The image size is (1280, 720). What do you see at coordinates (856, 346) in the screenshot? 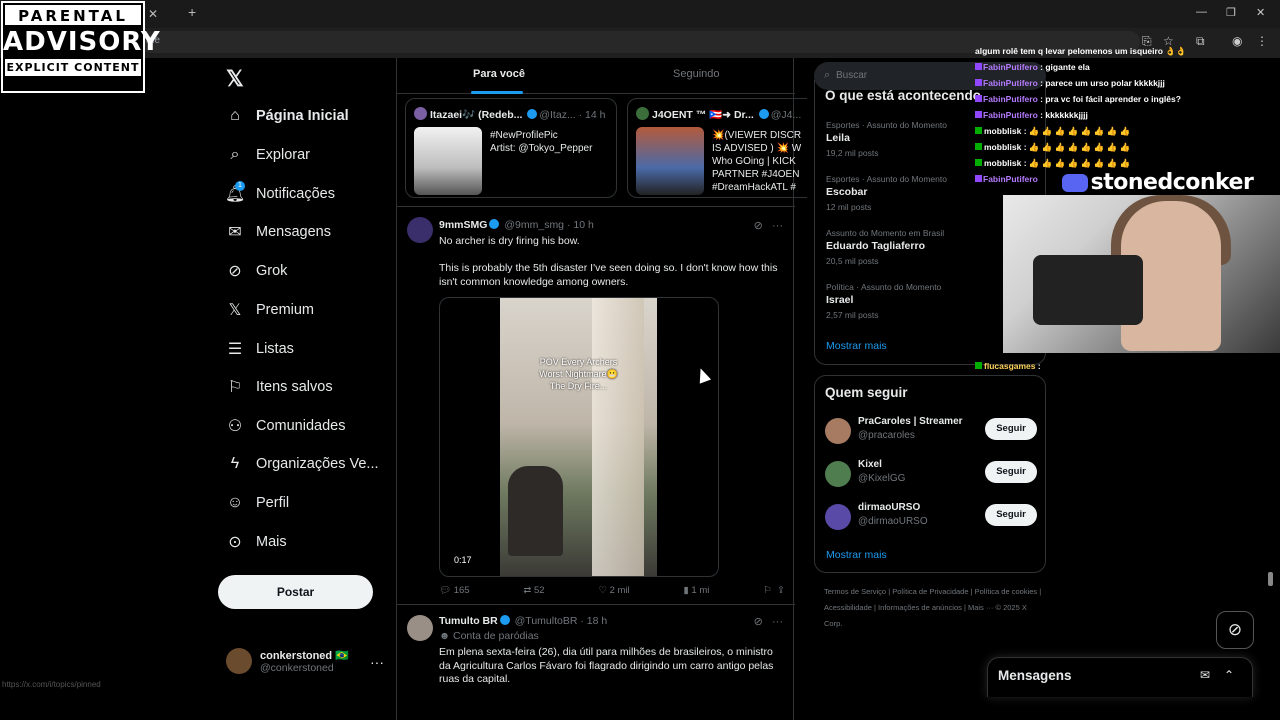
I see `show-more-trends: Mostrar mais` at bounding box center [856, 346].